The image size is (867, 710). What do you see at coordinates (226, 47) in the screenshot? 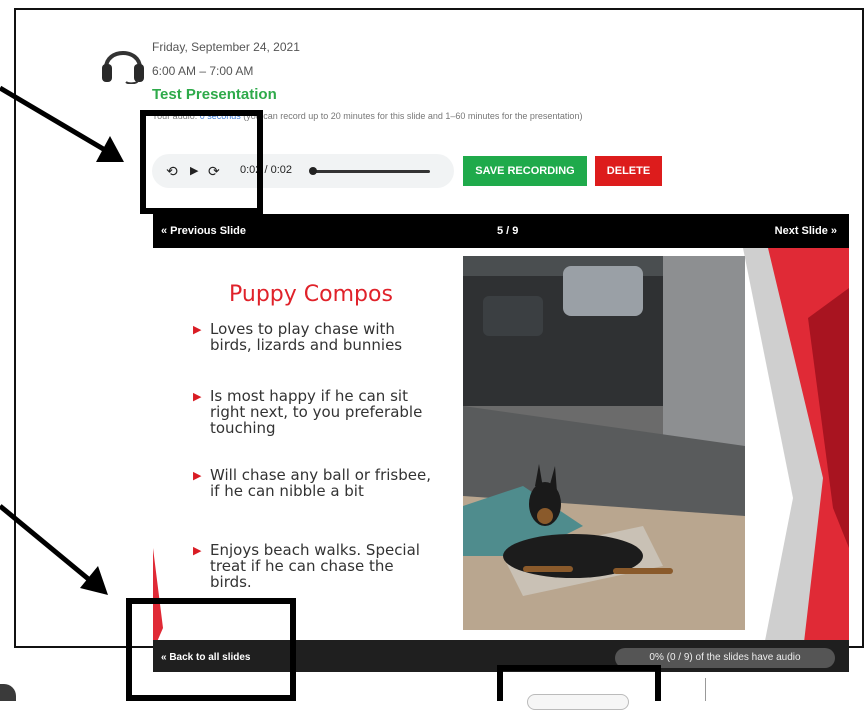
I see `meeting-date: Friday, September 24, 2021` at bounding box center [226, 47].